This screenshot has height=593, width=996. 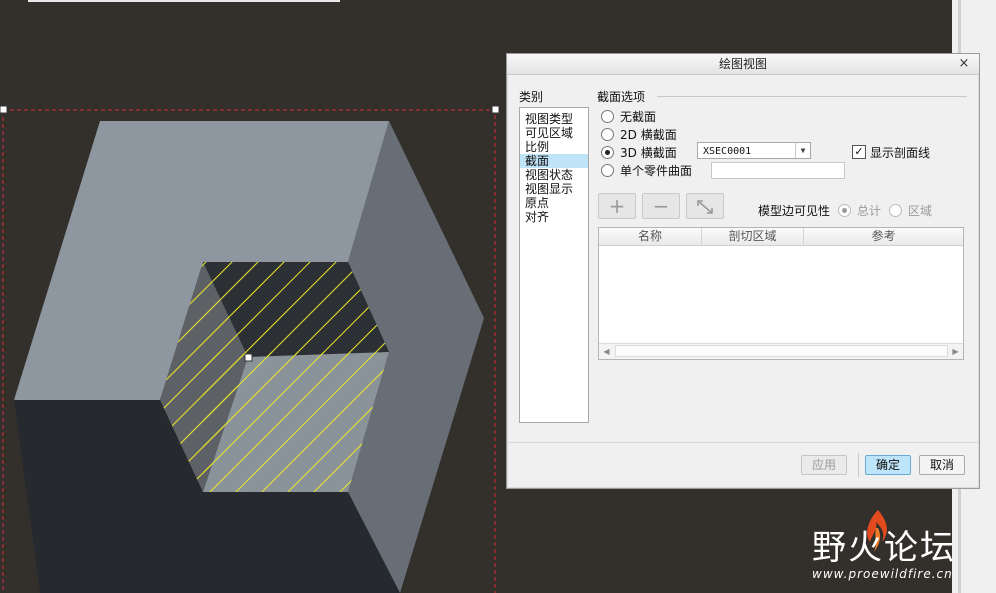 I want to click on radio-no-section-label: 无截面, so click(x=638, y=117).